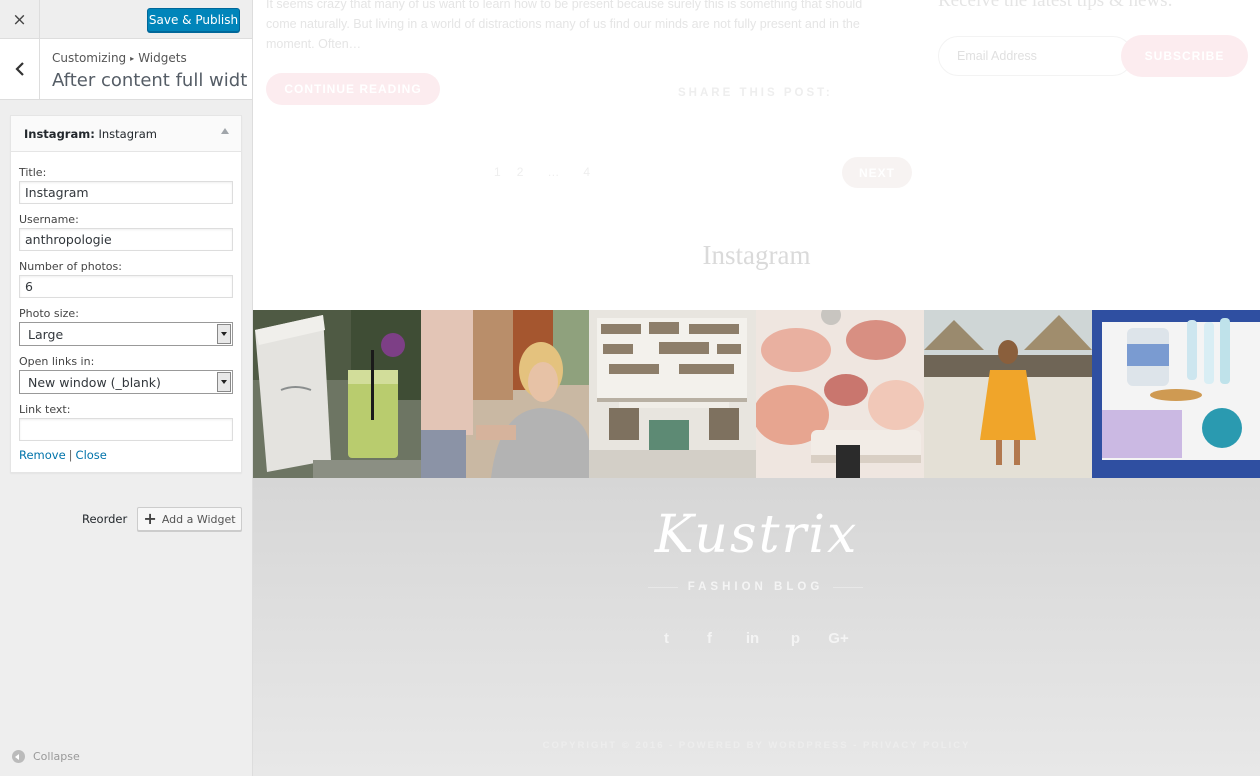 The height and width of the screenshot is (776, 1260). What do you see at coordinates (198, 519) in the screenshot?
I see `add-widget-label: Add a Widget` at bounding box center [198, 519].